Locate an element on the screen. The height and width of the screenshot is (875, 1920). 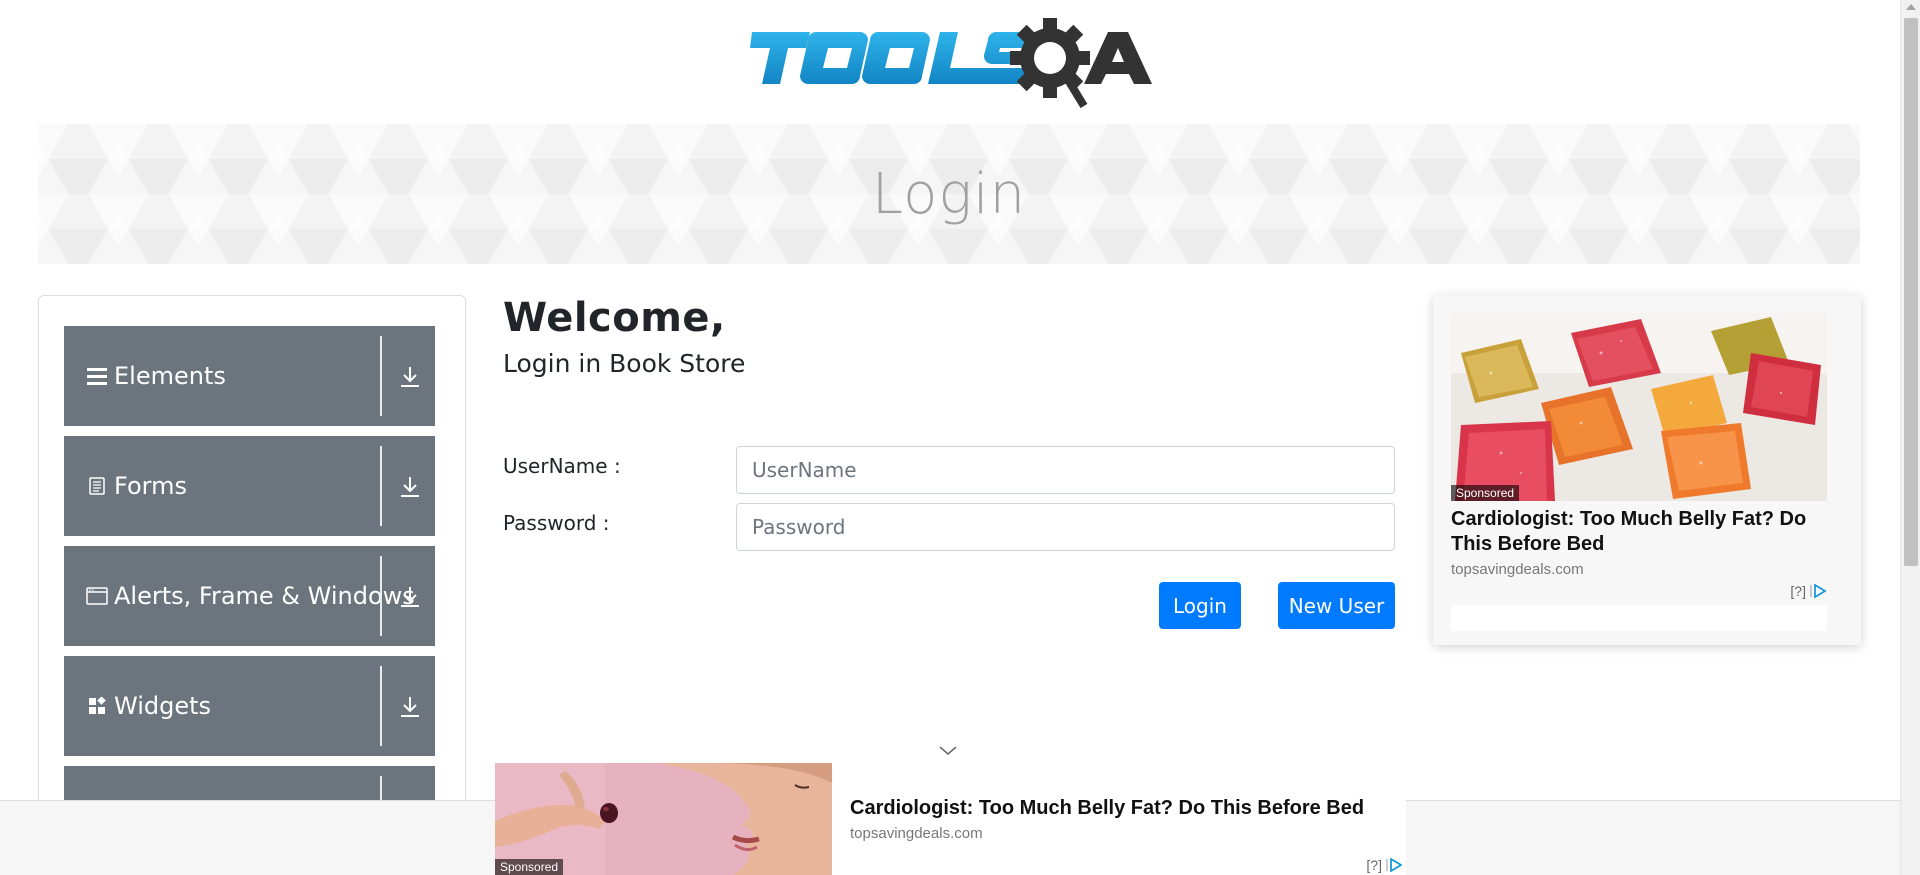
username-input is located at coordinates (1065, 470).